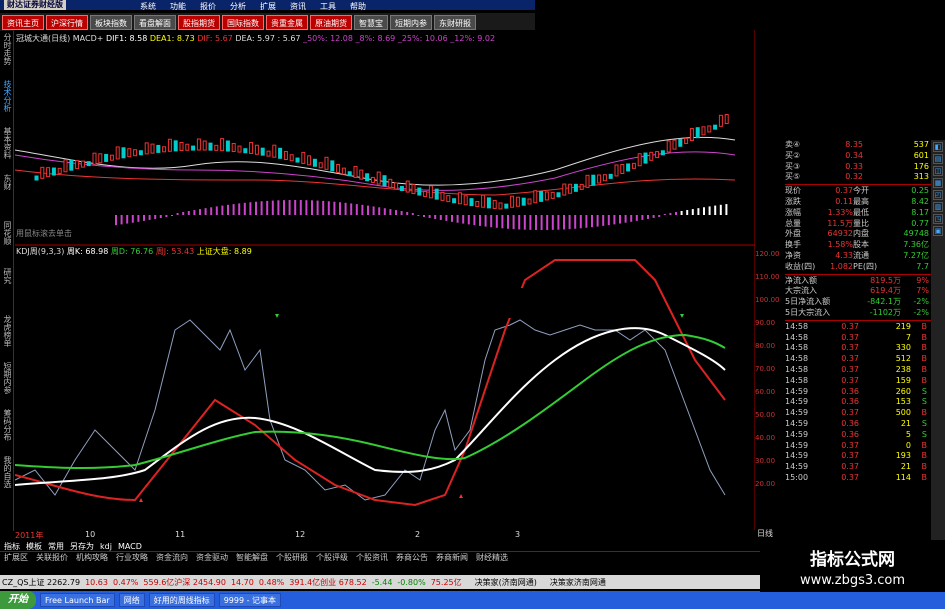  What do you see at coordinates (77, 600) in the screenshot?
I see `taskbar-item: Free Launch Bar` at bounding box center [77, 600].